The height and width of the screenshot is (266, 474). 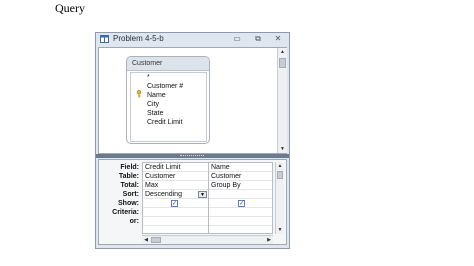 I want to click on field-state: State, so click(x=155, y=113).